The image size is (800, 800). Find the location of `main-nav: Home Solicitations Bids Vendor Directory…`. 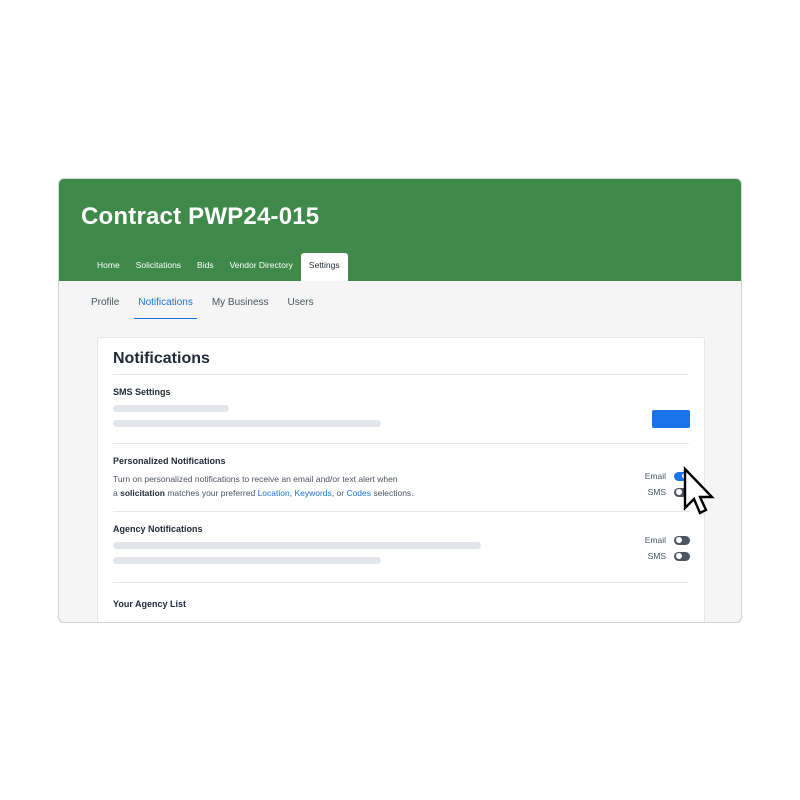

main-nav: Home Solicitations Bids Vendor Directory… is located at coordinates (218, 267).